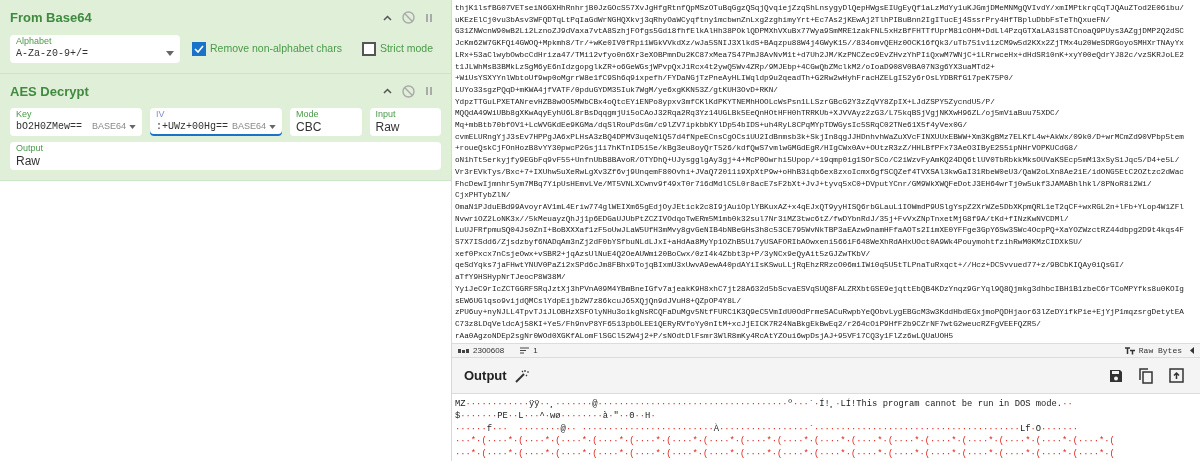 Image resolution: width=1200 pixels, height=461 pixels. Describe the element at coordinates (766, 429) in the screenshot. I see `text-line: ······f··· ········@·· ·························À·················`·······································Lf·O·······` at that location.